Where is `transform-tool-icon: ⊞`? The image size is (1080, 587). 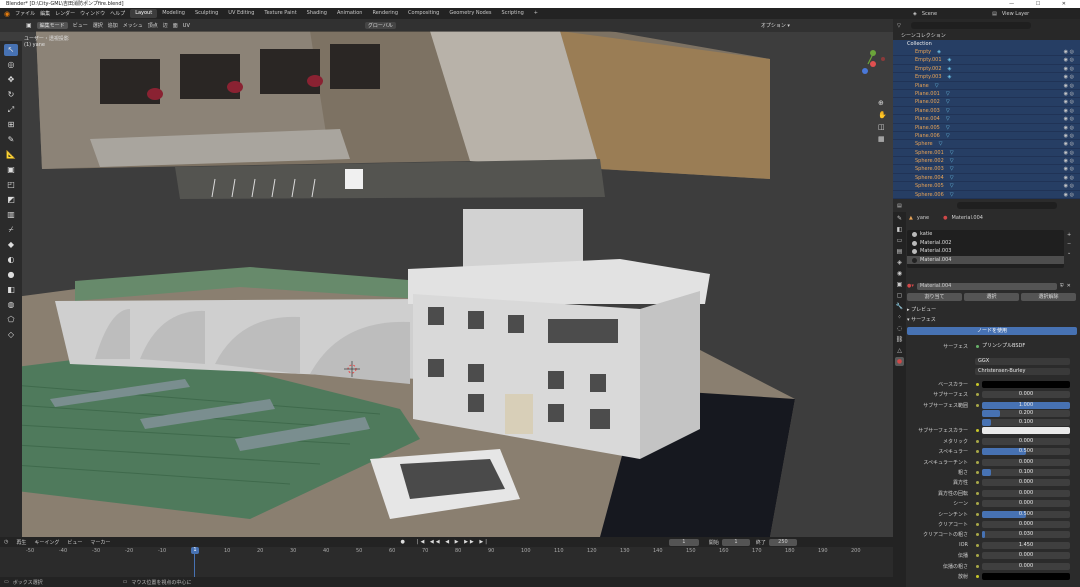 transform-tool-icon: ⊞ is located at coordinates (11, 125).